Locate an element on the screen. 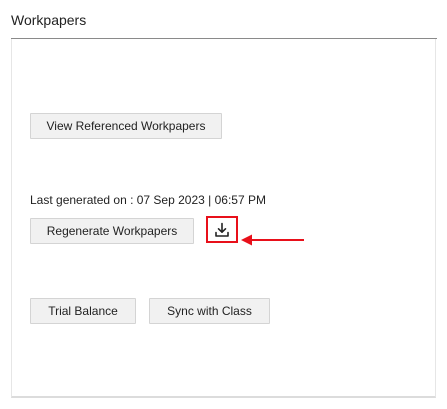 The height and width of the screenshot is (409, 447). download-button is located at coordinates (222, 229).